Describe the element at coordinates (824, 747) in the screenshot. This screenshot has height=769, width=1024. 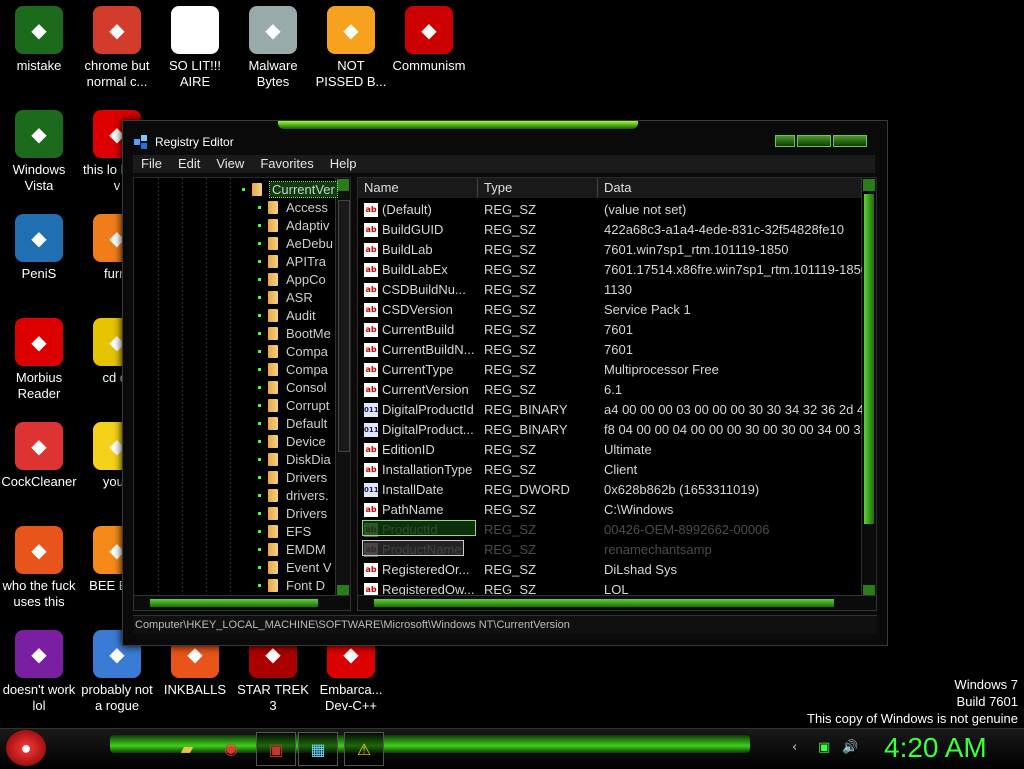
I see `network-icon: ▣` at that location.